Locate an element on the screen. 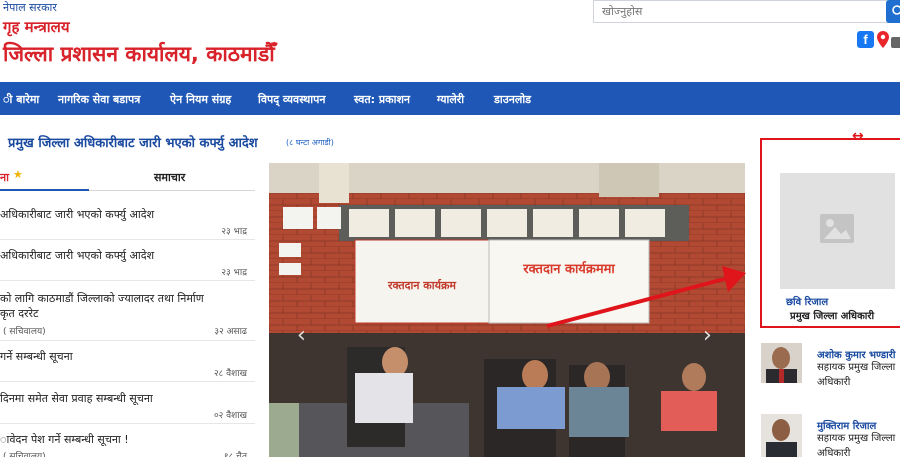 This screenshot has width=900, height=457. chief-officer-title: प्रमुख जिल्ला अधिकारी is located at coordinates (832, 316).